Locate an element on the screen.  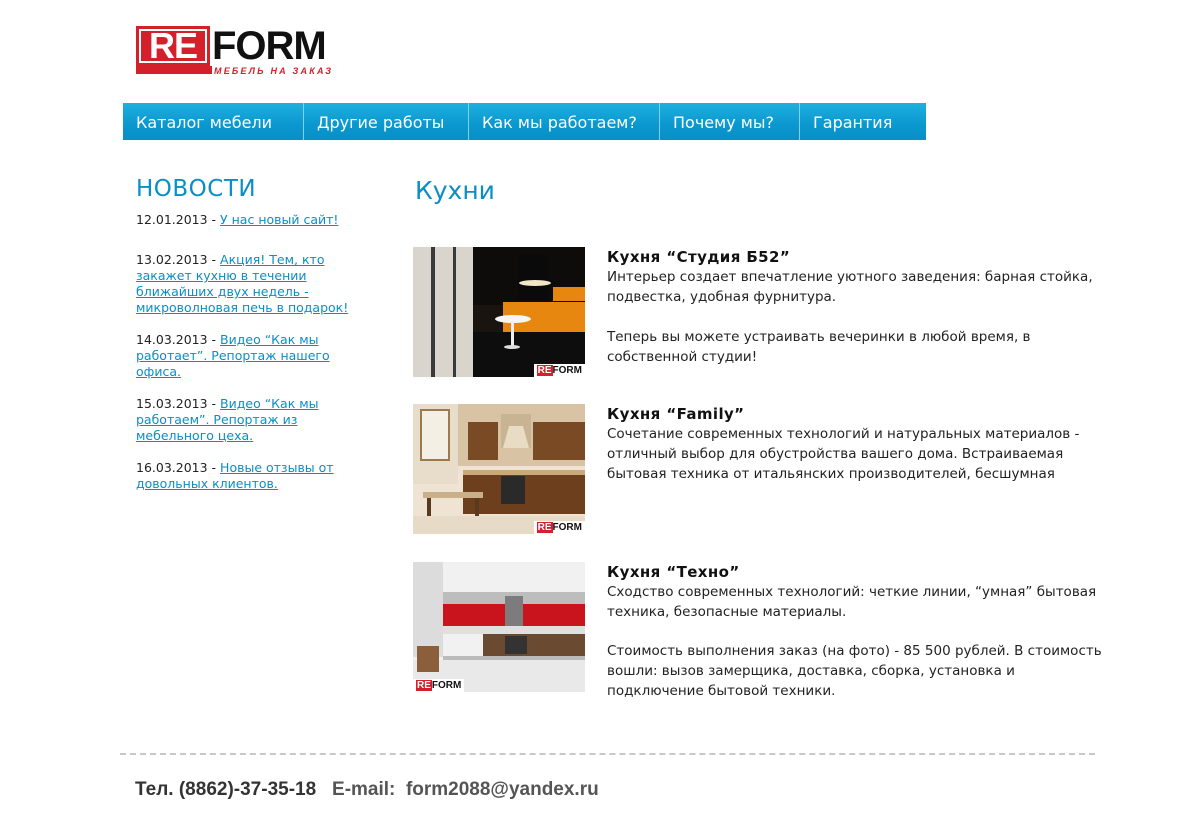
logo-red-bar is located at coordinates (174, 70).